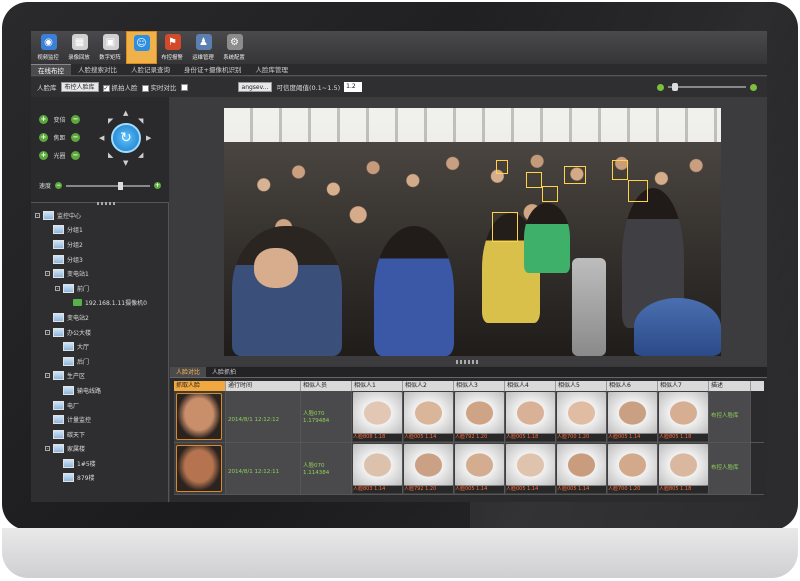 The height and width of the screenshot is (581, 800). What do you see at coordinates (100, 215) in the screenshot?
I see `tree-node: - 监控中心` at bounding box center [100, 215].